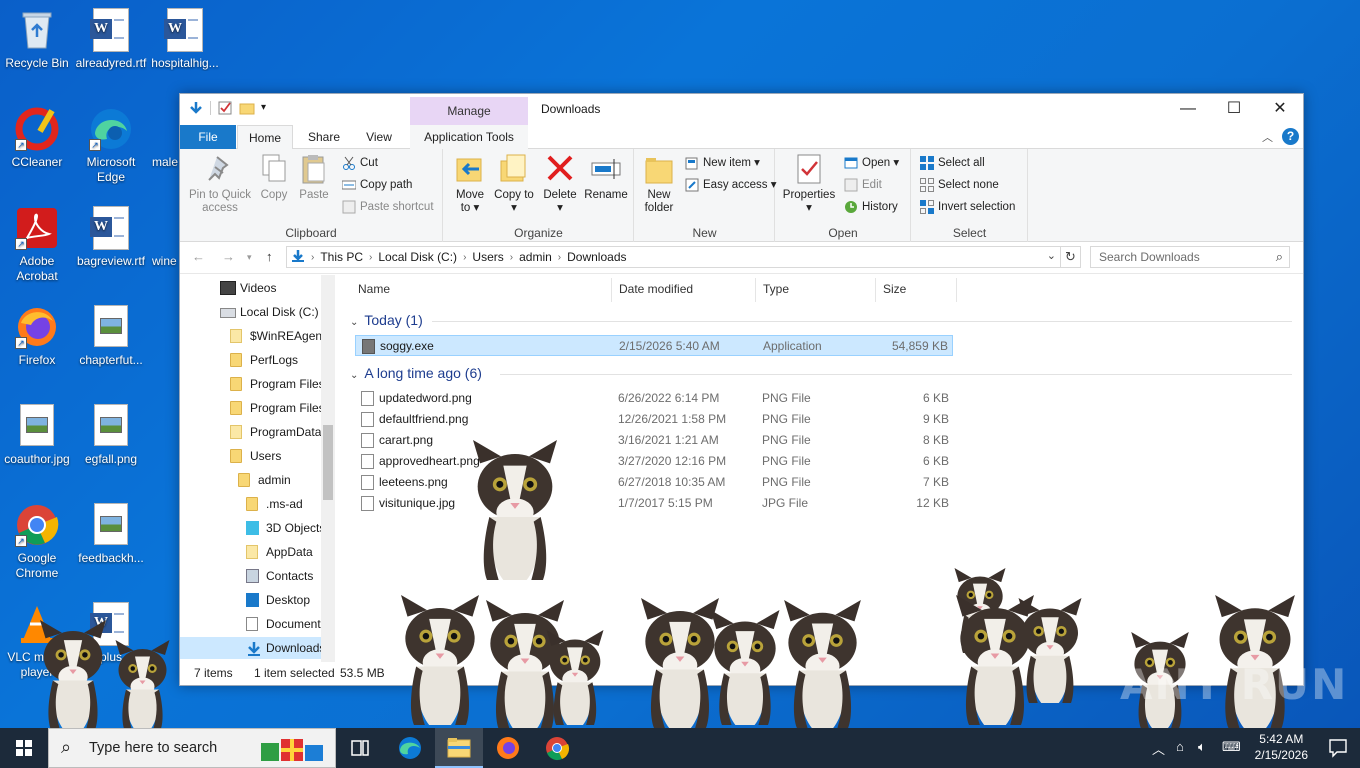  Describe the element at coordinates (160, 138) in the screenshot. I see `desktop-icon-male: male` at that location.